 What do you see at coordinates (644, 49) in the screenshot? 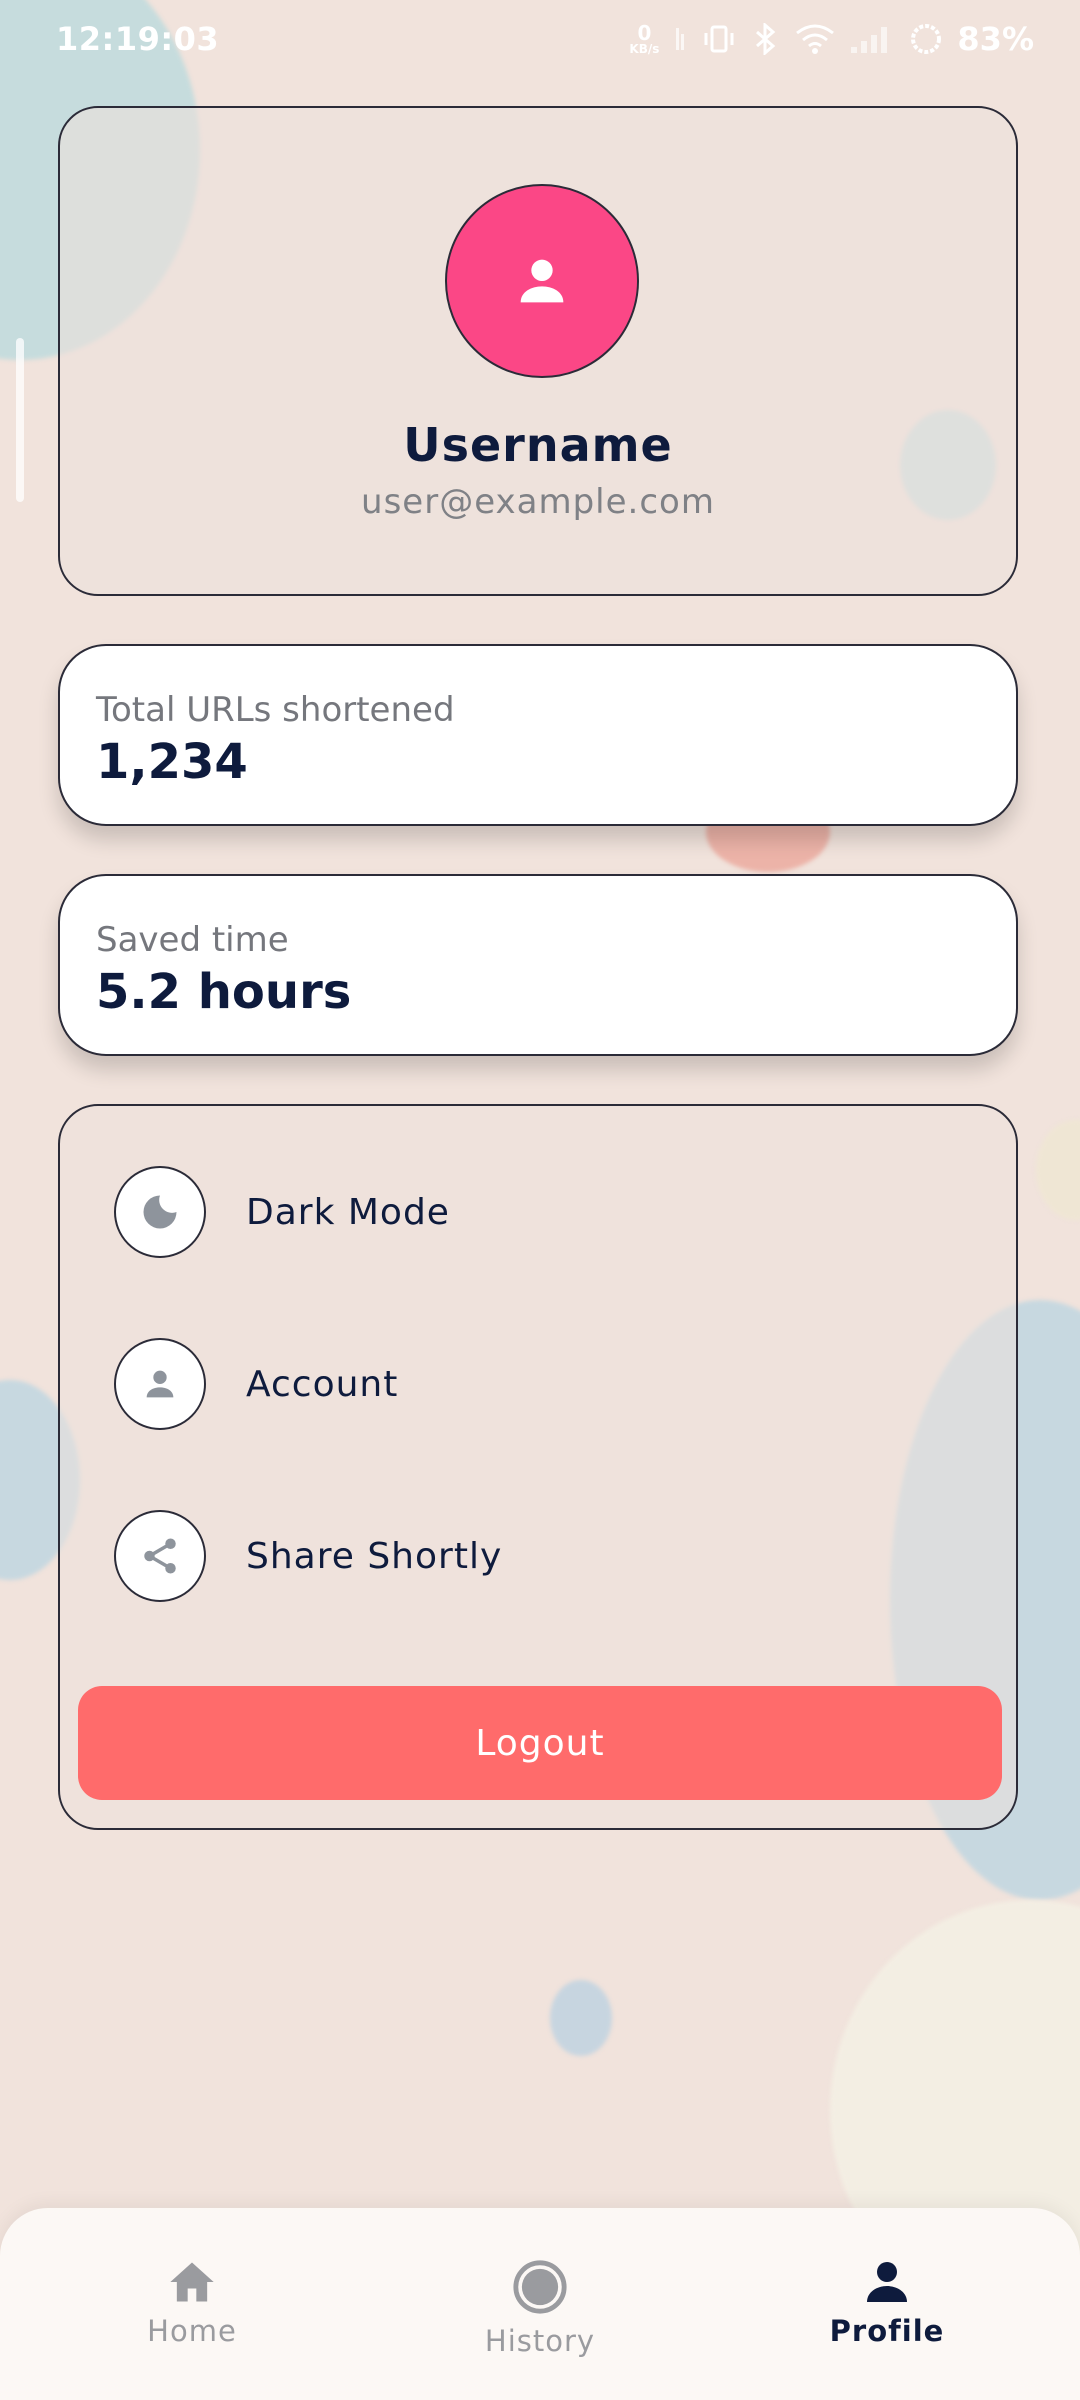
I see `net-speed-unit: KB/s` at bounding box center [644, 49].